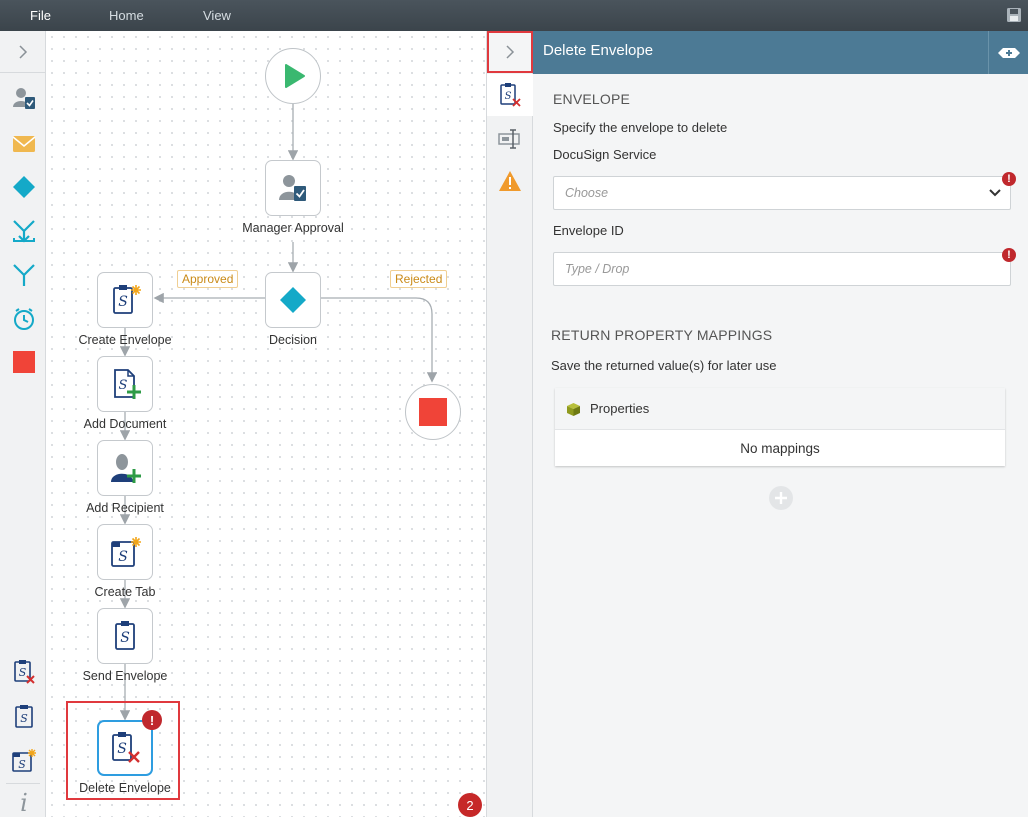  I want to click on menu-bar: File Home View, so click(514, 15).